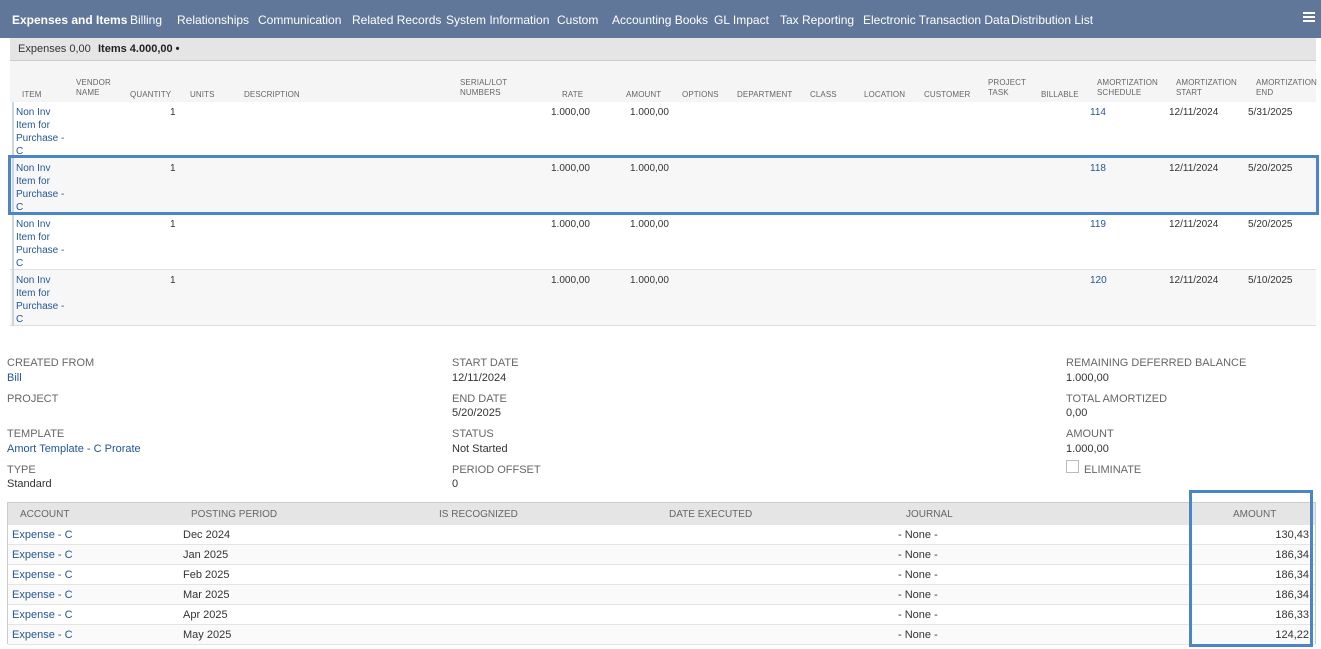  I want to click on header-amortization-end: AMORTIZATION END, so click(1286, 87).